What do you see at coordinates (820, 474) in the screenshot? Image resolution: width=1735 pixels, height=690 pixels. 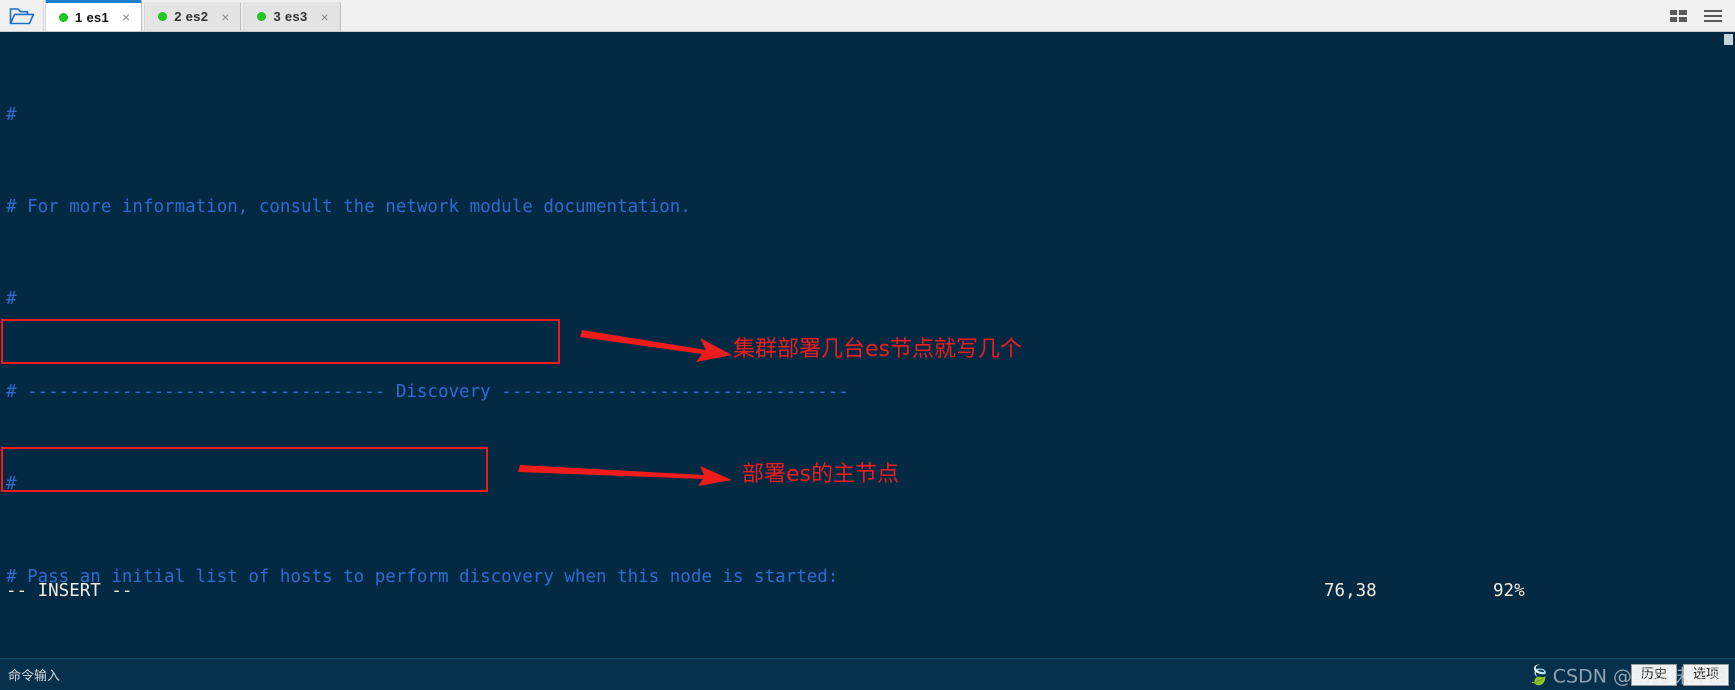 I see `annotation-label-master-nodes: 部署es的主节点` at bounding box center [820, 474].